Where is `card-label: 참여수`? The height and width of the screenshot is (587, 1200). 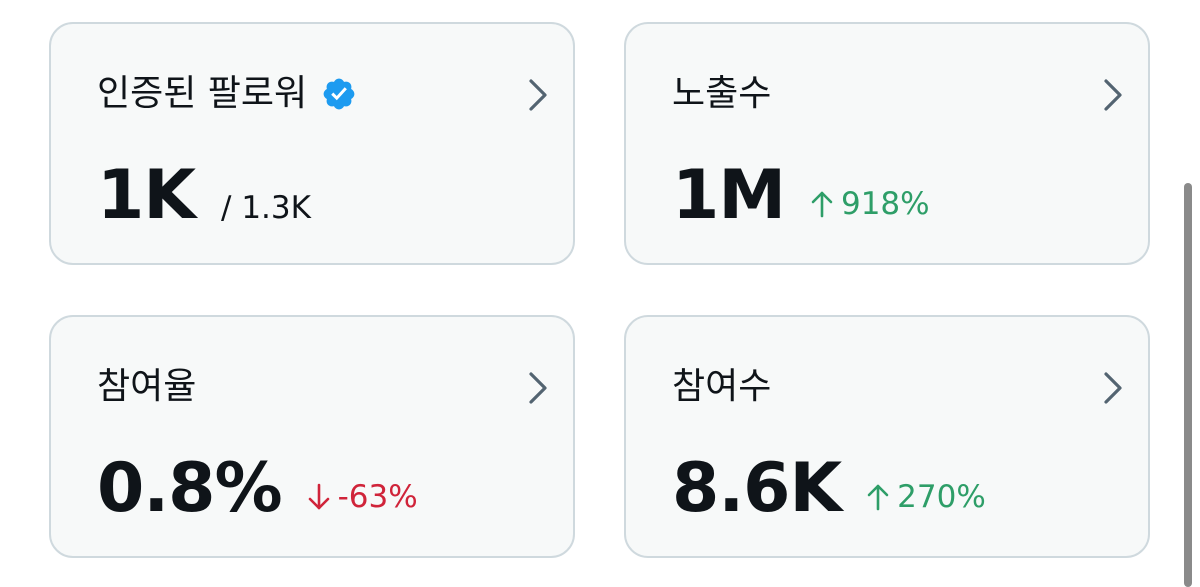 card-label: 참여수 is located at coordinates (722, 386).